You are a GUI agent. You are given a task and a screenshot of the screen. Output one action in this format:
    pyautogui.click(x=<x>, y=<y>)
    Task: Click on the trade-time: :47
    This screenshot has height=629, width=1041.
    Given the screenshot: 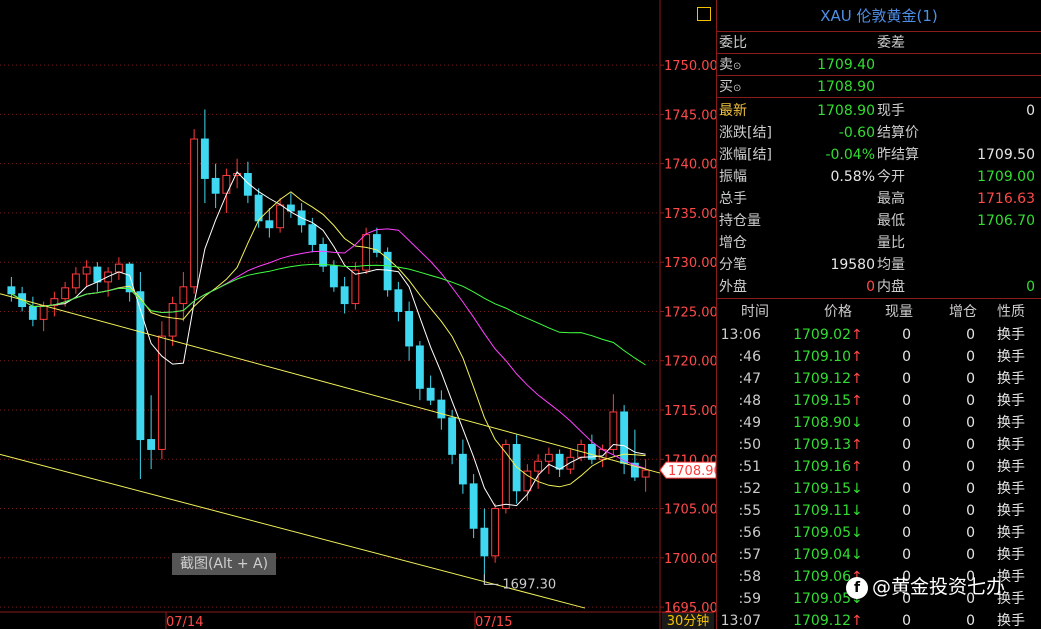 What is the action you would take?
    pyautogui.click(x=749, y=379)
    